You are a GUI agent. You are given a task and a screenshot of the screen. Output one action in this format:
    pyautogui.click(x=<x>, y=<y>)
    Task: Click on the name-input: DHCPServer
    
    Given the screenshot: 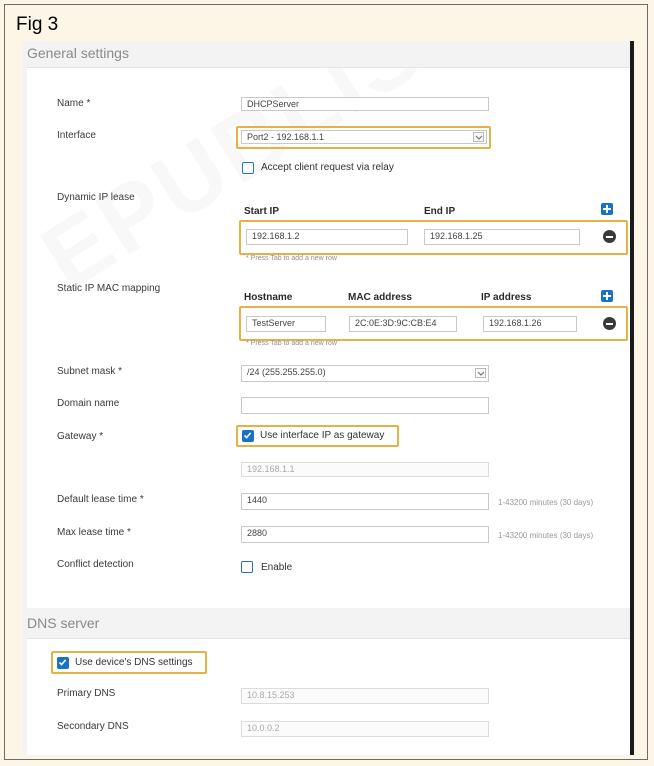 What is the action you would take?
    pyautogui.click(x=365, y=104)
    